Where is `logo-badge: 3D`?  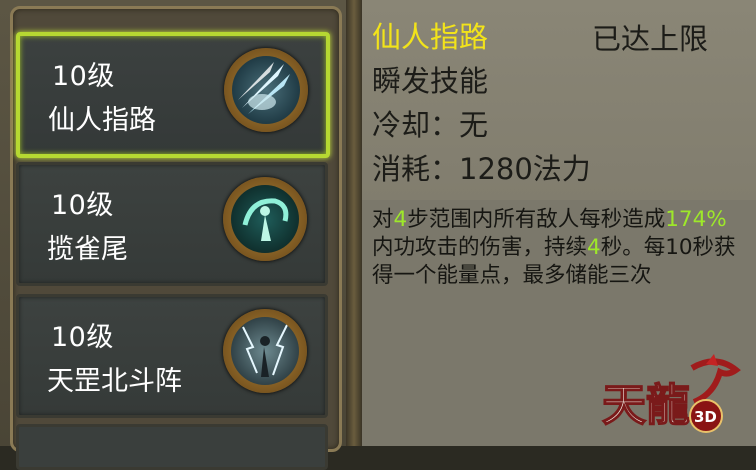
logo-badge: 3D is located at coordinates (705, 417).